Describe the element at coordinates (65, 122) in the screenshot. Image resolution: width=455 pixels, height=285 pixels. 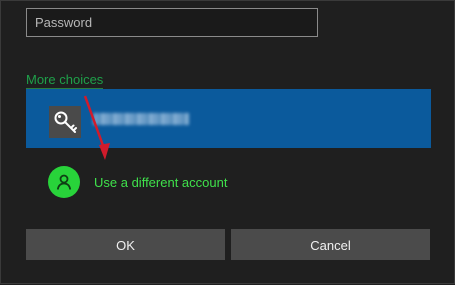
I see `key-icon` at that location.